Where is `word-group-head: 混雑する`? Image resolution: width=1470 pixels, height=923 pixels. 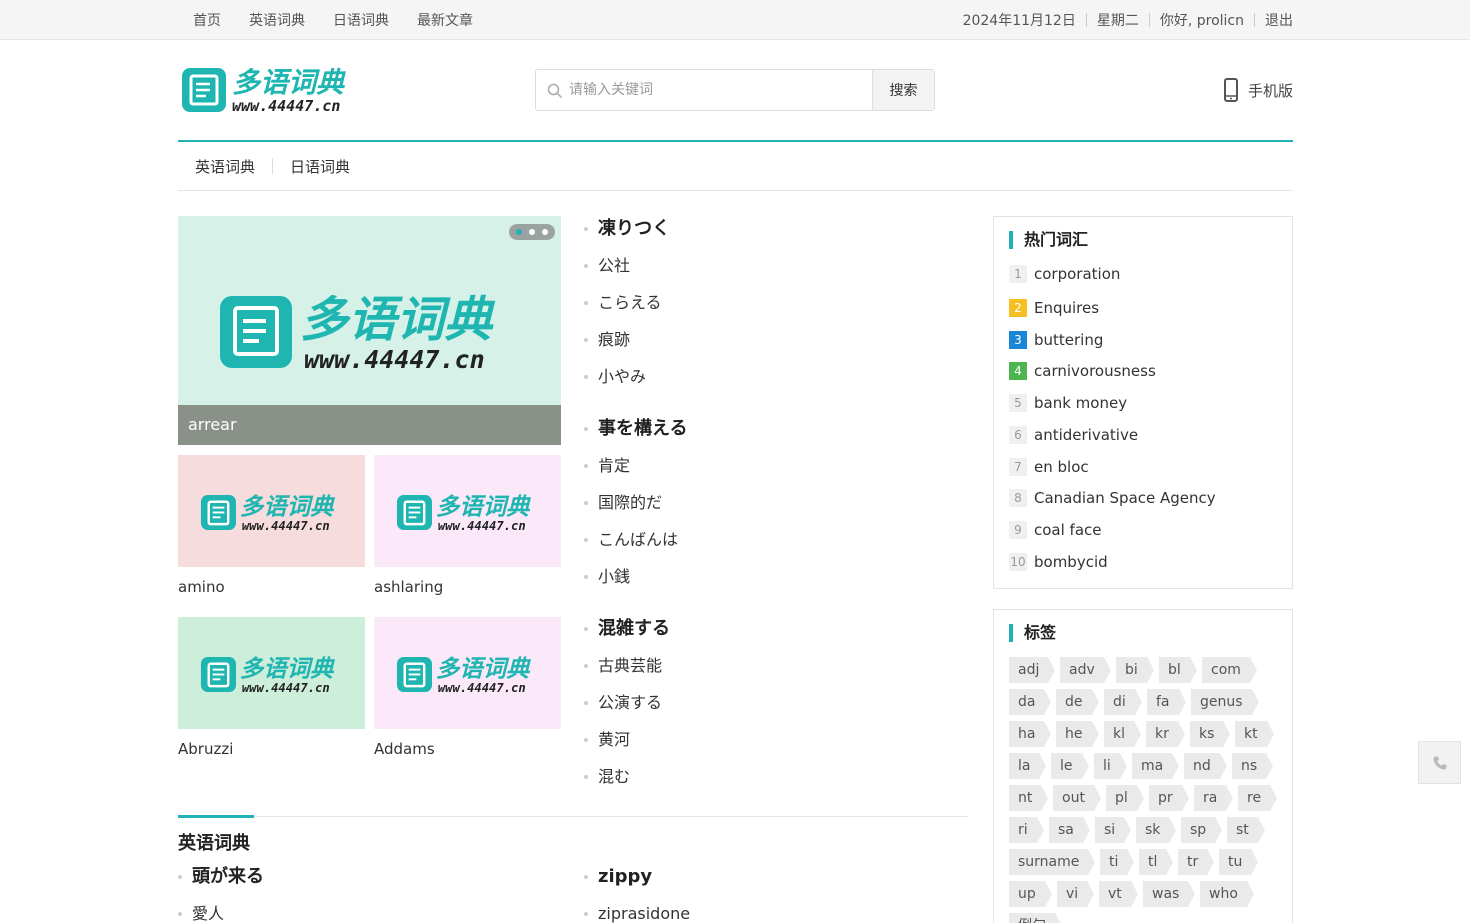 word-group-head: 混雑する is located at coordinates (769, 634).